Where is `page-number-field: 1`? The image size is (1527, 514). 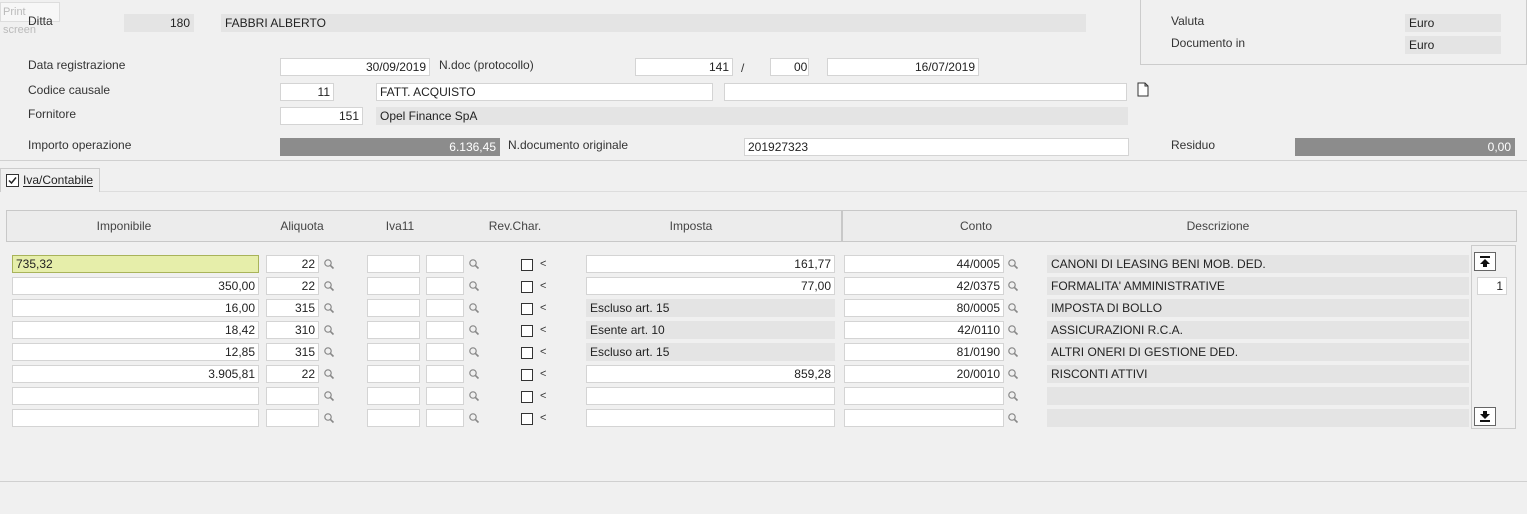
page-number-field: 1 is located at coordinates (1492, 286).